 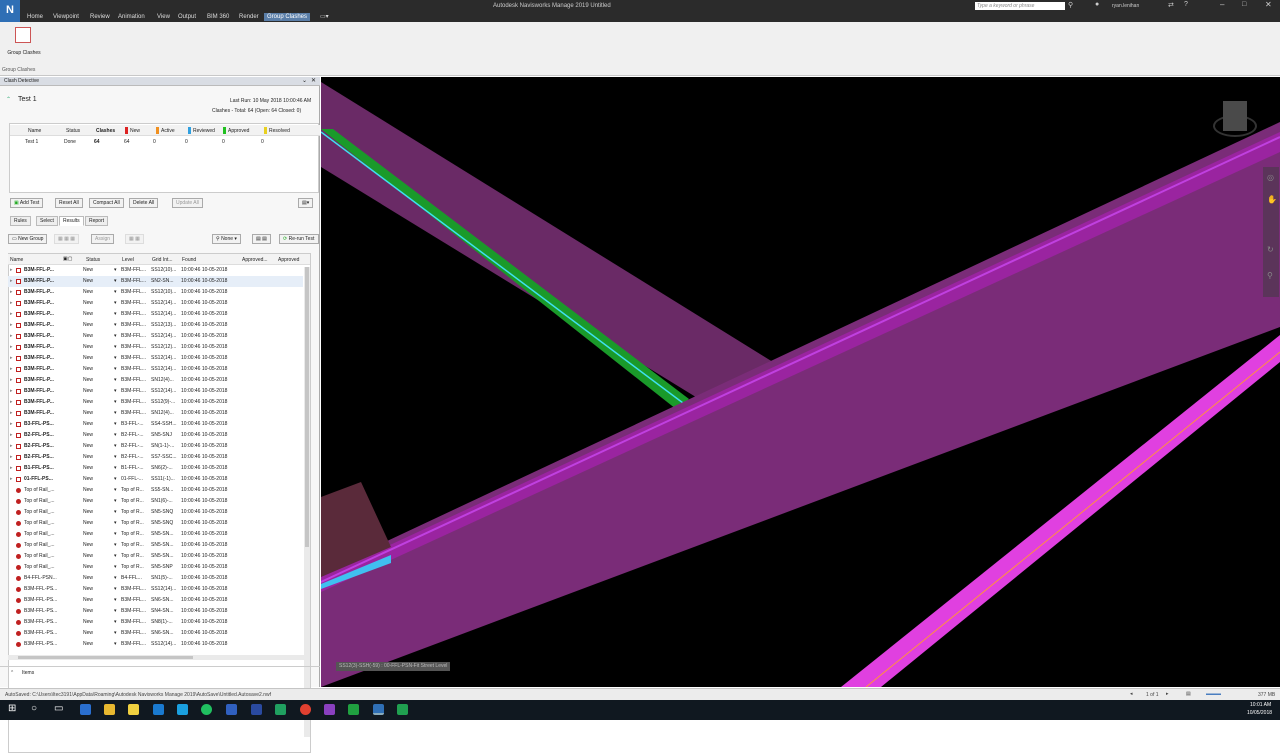 What do you see at coordinates (73, 131) in the screenshot?
I see `col-status: Status` at bounding box center [73, 131].